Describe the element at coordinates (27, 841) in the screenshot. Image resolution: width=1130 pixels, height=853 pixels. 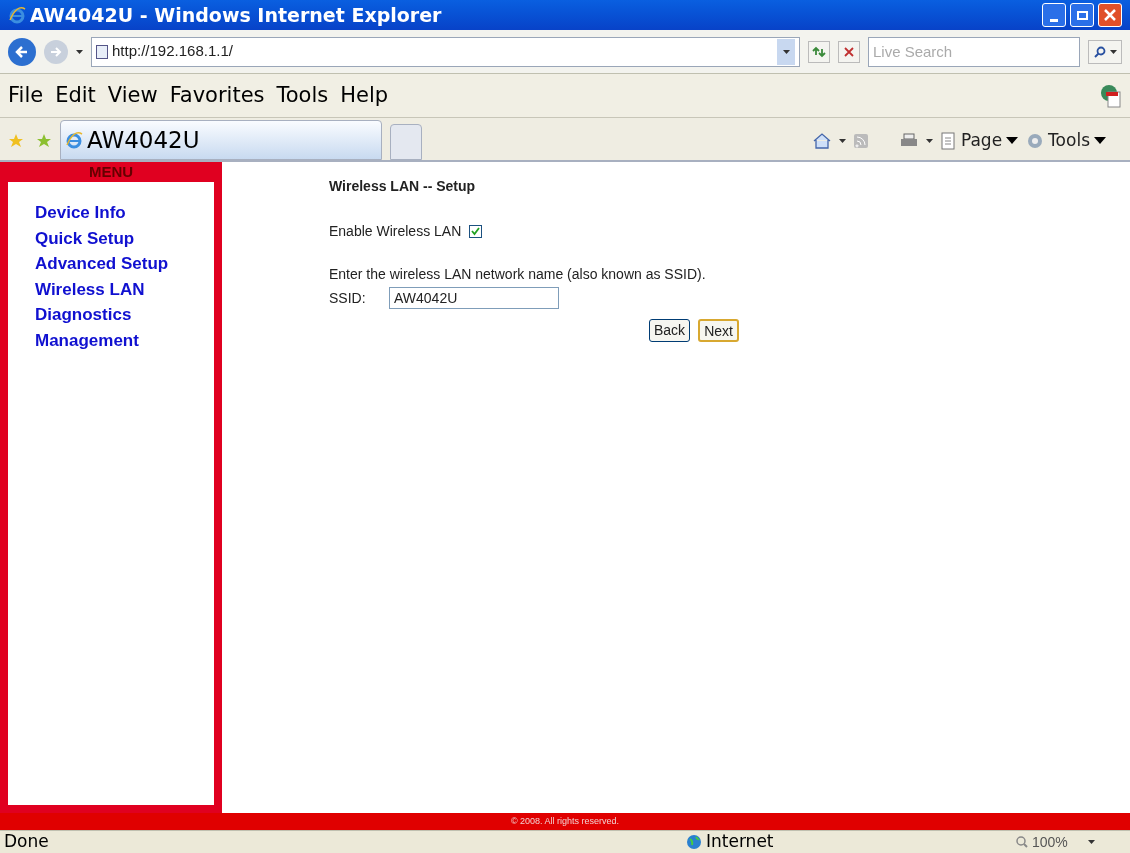
I see `status-text: Done` at that location.